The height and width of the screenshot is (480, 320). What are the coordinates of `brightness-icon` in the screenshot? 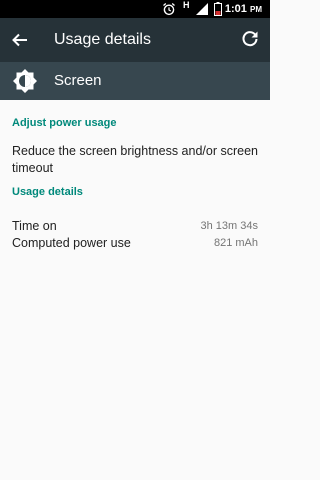 It's located at (25, 81).